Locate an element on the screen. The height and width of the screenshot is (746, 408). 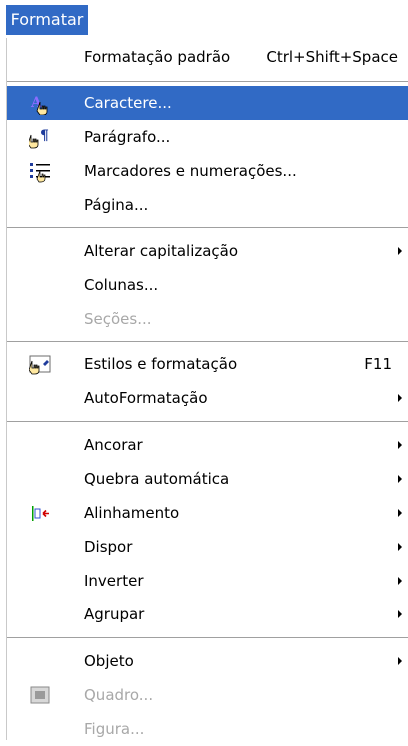
menu-item-default-formatting: Formatação padrão Ctrl+Shift+Space is located at coordinates (207, 57).